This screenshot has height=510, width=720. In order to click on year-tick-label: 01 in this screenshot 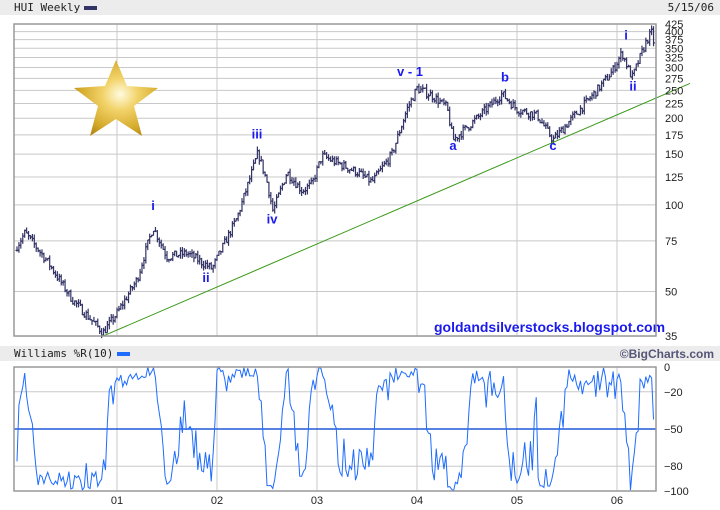, I will do `click(117, 501)`.